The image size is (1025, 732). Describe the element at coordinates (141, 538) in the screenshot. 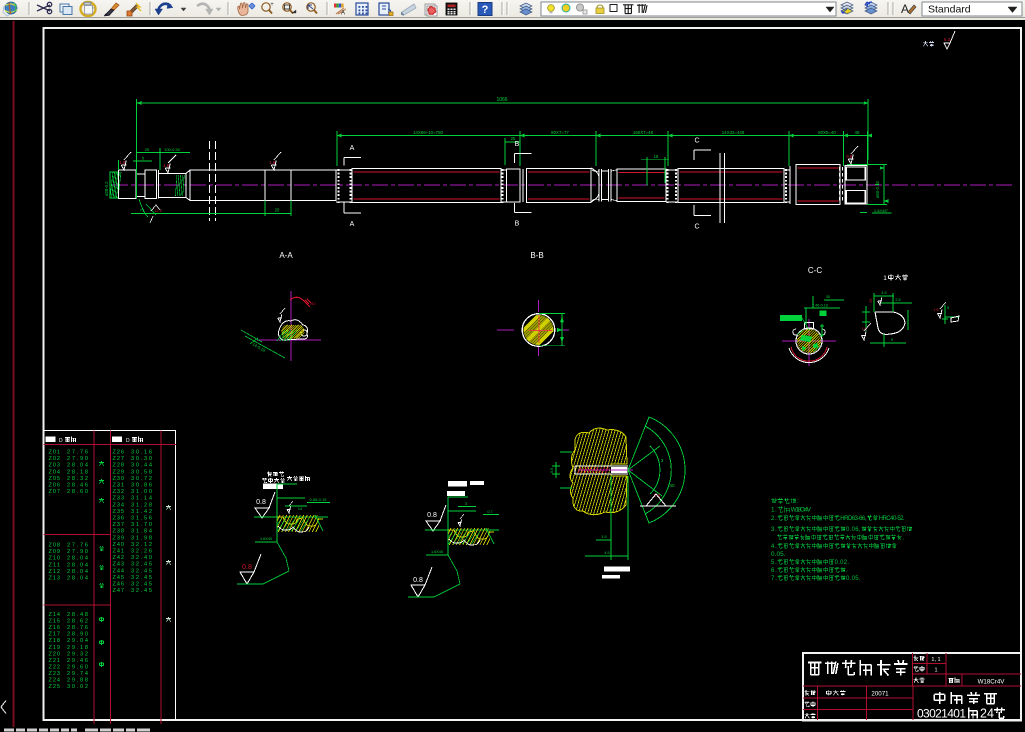

I see `svg-text: 31.98` at that location.